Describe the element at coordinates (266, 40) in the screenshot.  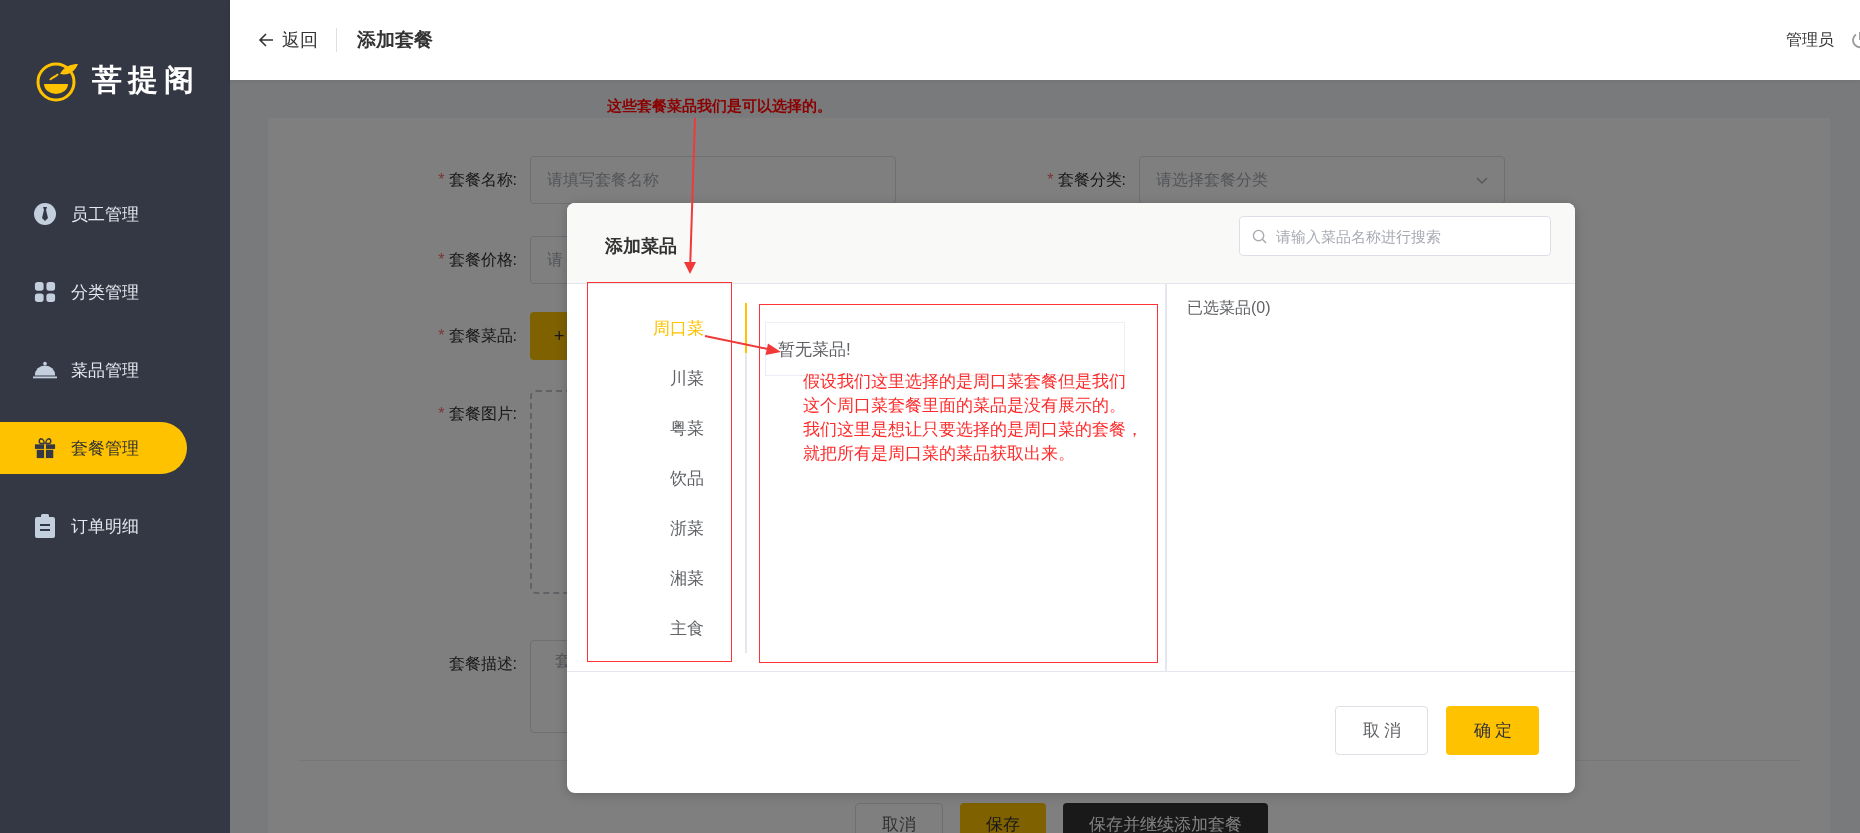
I see `back-arrow-icon` at that location.